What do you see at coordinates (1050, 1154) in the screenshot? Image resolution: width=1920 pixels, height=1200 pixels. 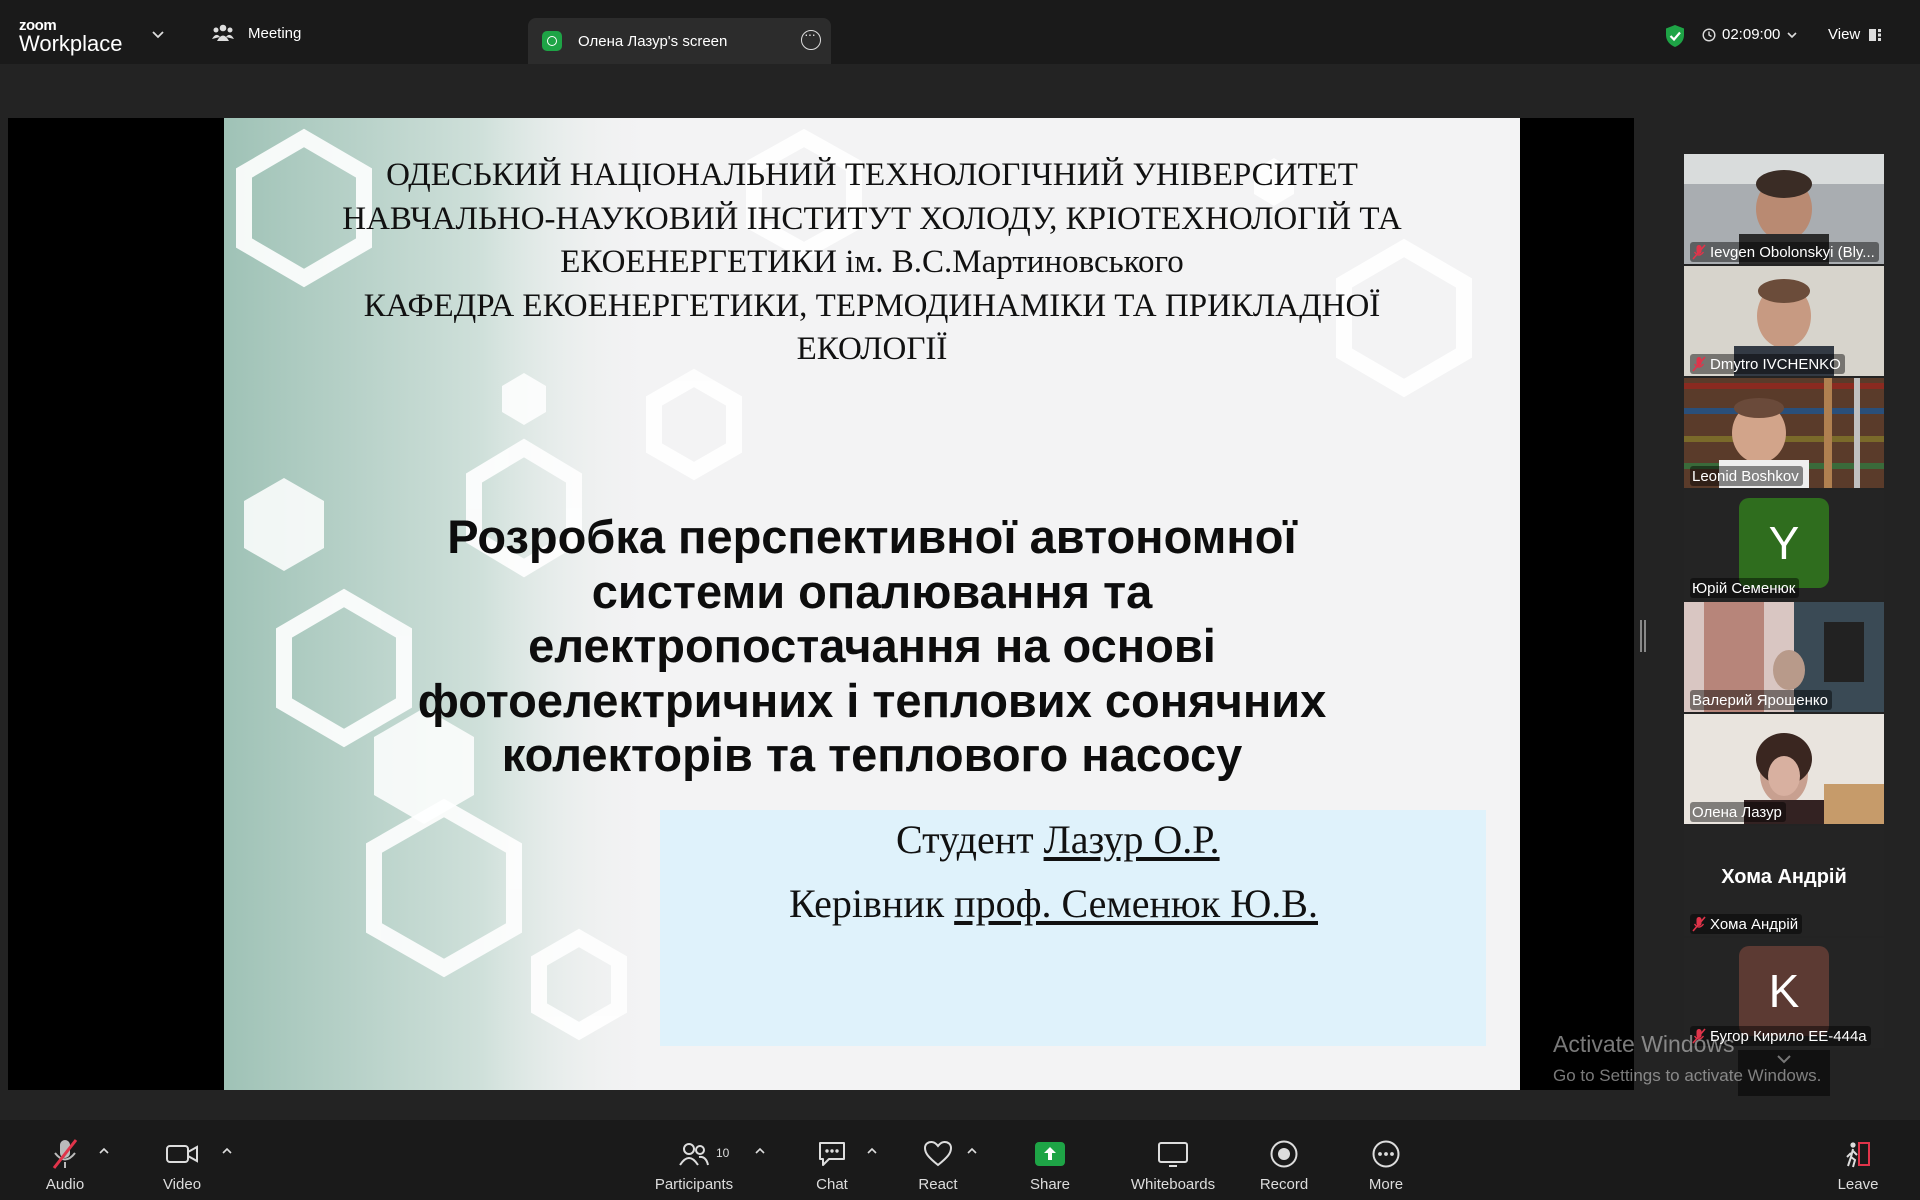 I see `share-screen-icon` at bounding box center [1050, 1154].